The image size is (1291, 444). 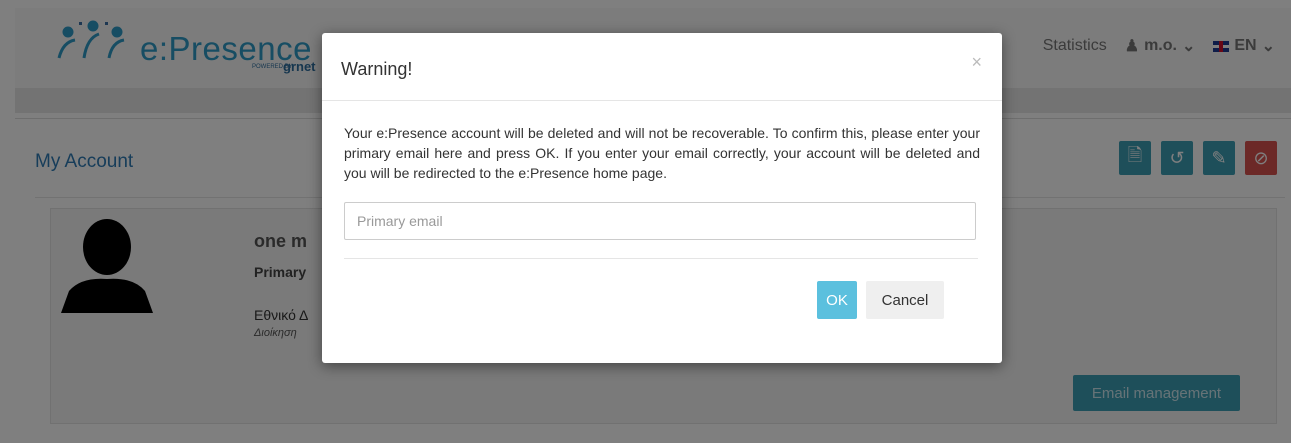 What do you see at coordinates (976, 62) in the screenshot?
I see `close-icon: ×` at bounding box center [976, 62].